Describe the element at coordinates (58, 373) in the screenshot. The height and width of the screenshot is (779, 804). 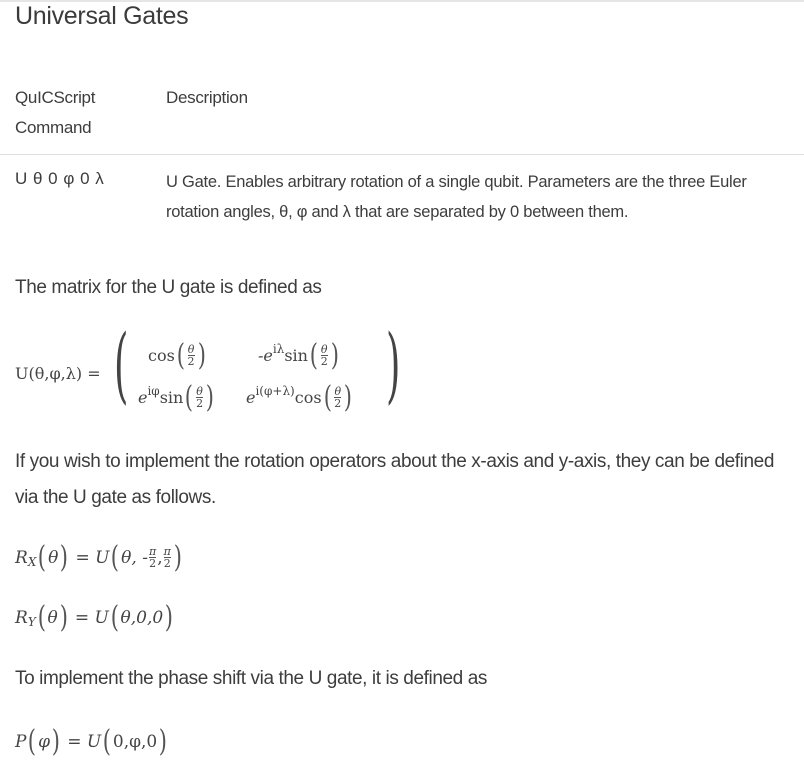
I see `u-matrix-lhs: U(θ,φ,λ) =` at that location.